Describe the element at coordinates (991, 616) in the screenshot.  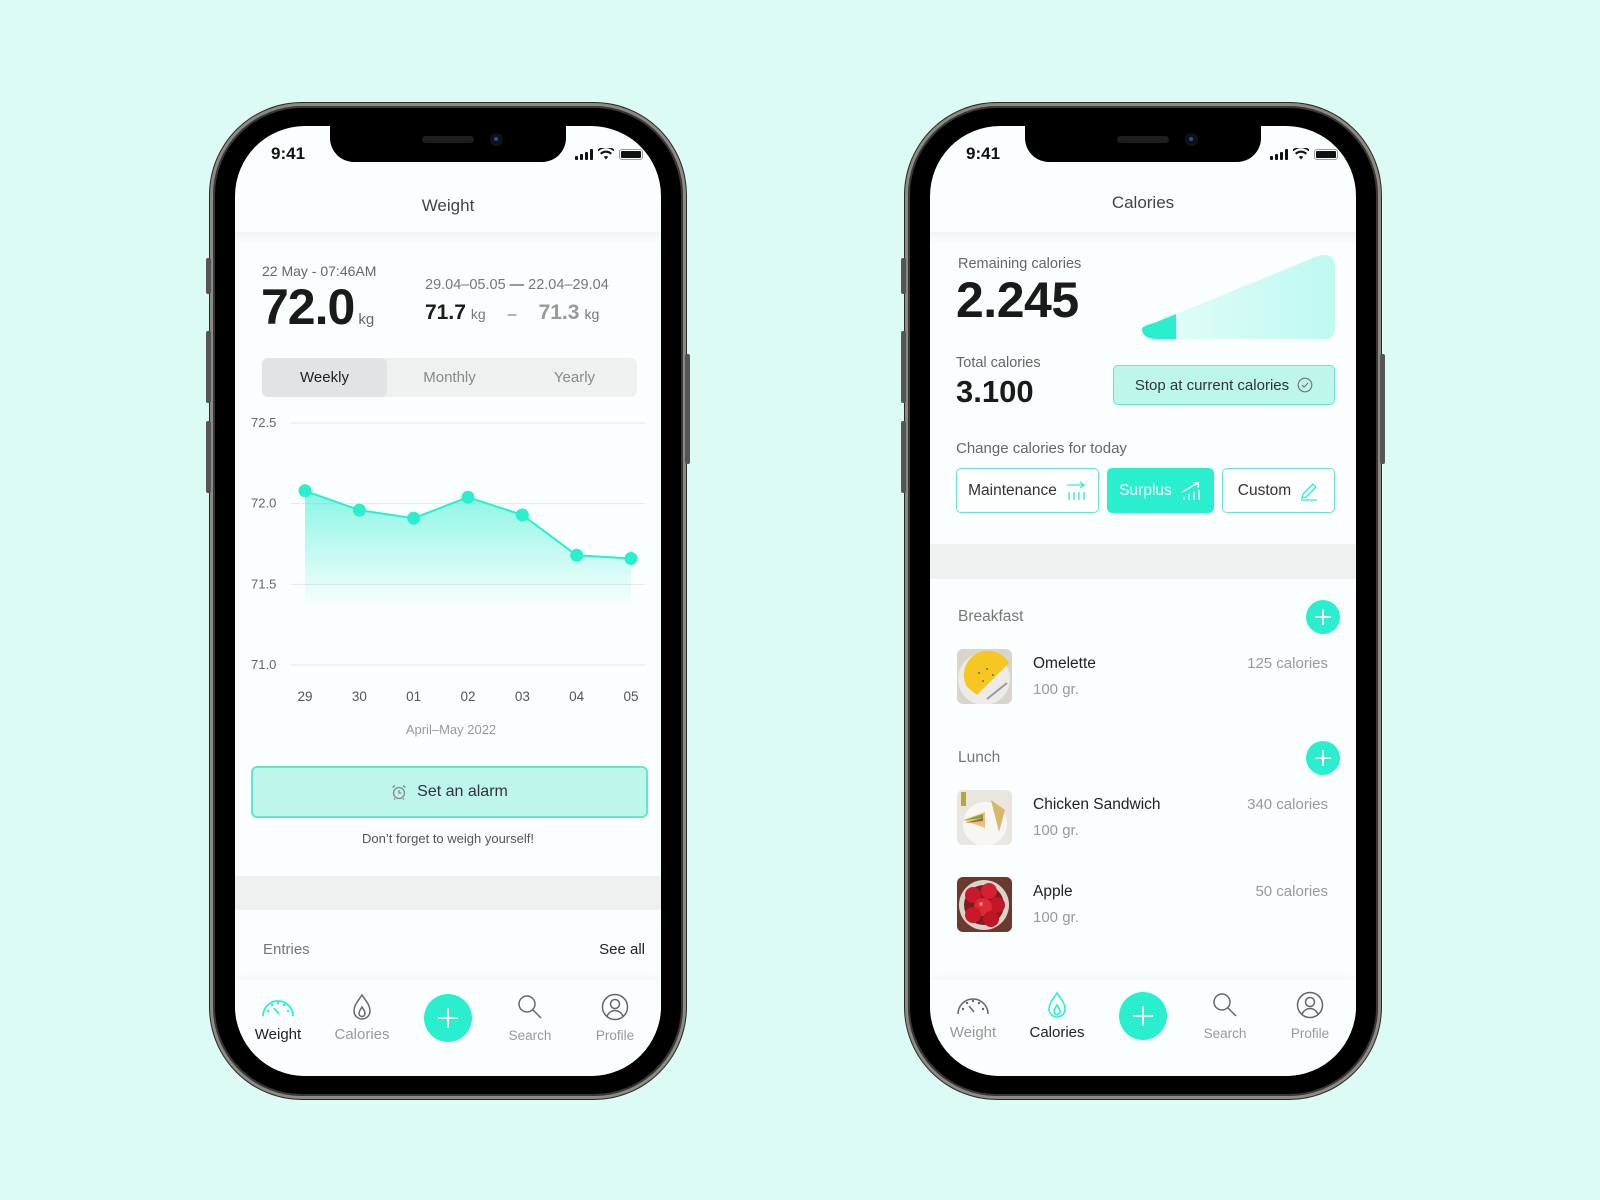
I see `meal-heading-breakfast: Breakfast` at that location.